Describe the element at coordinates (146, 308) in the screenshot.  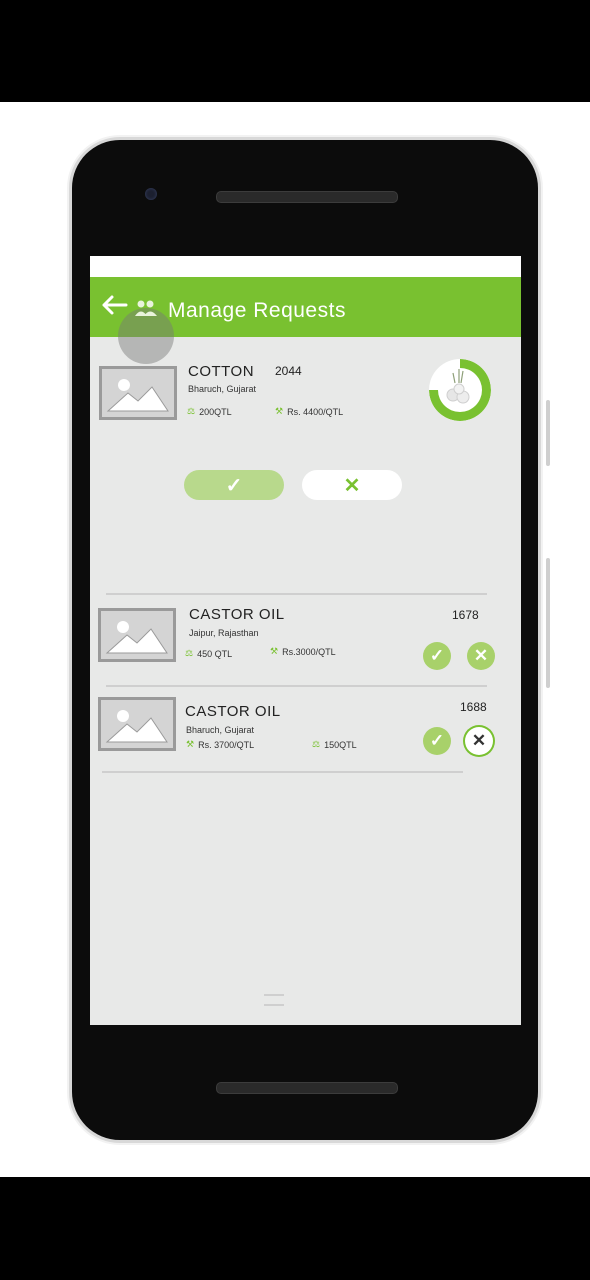
I see `group-icon` at that location.